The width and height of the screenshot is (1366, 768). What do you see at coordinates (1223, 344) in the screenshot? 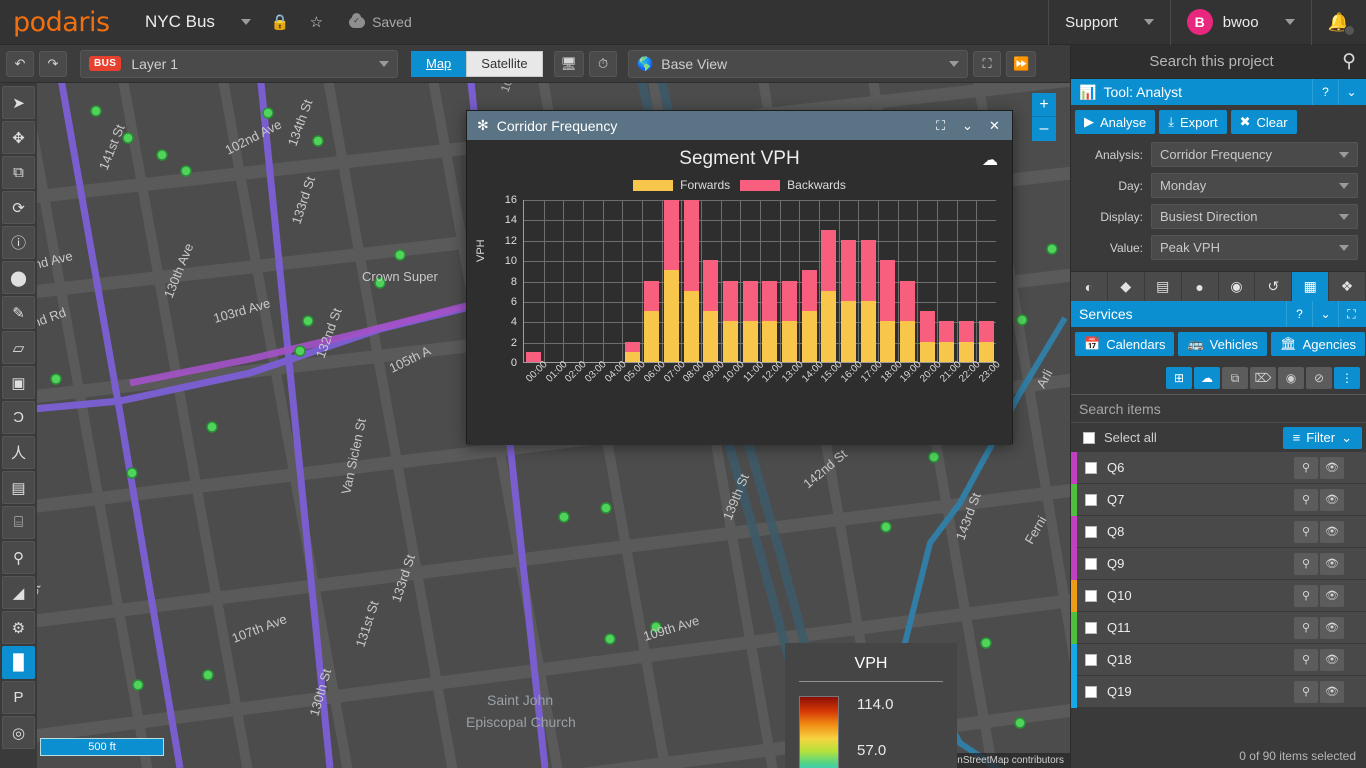
I see `vehicles-button: 🚌 Vehicles` at bounding box center [1223, 344].